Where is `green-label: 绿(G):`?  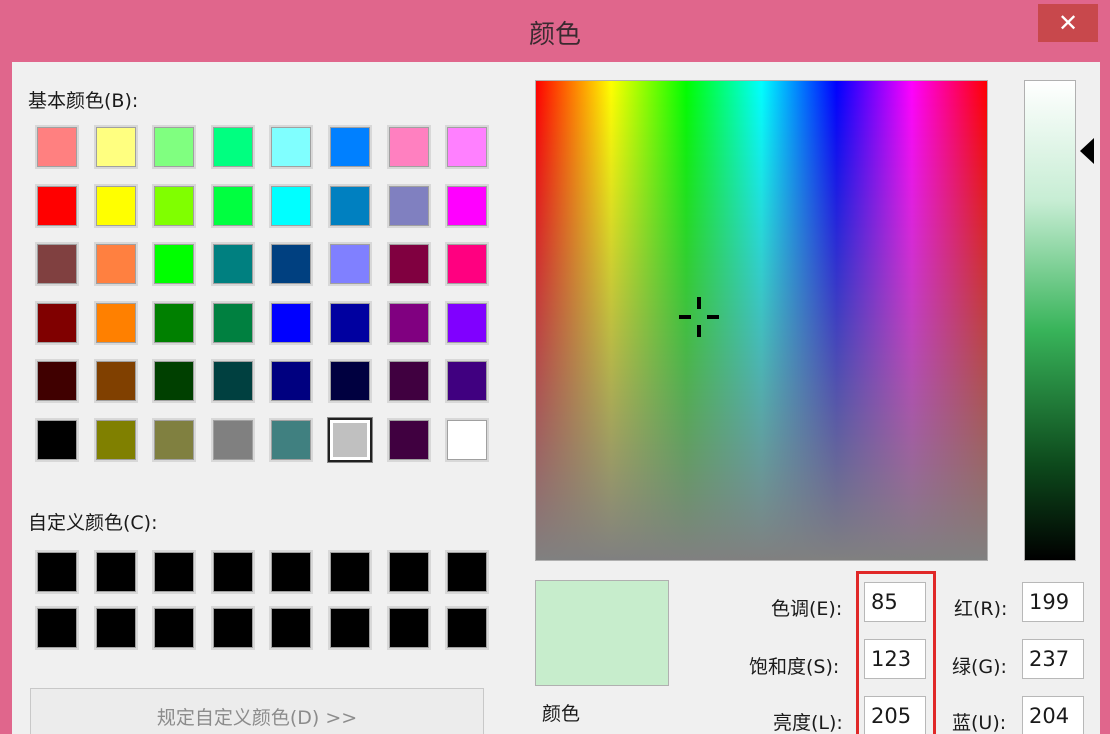 green-label: 绿(G): is located at coordinates (979, 667).